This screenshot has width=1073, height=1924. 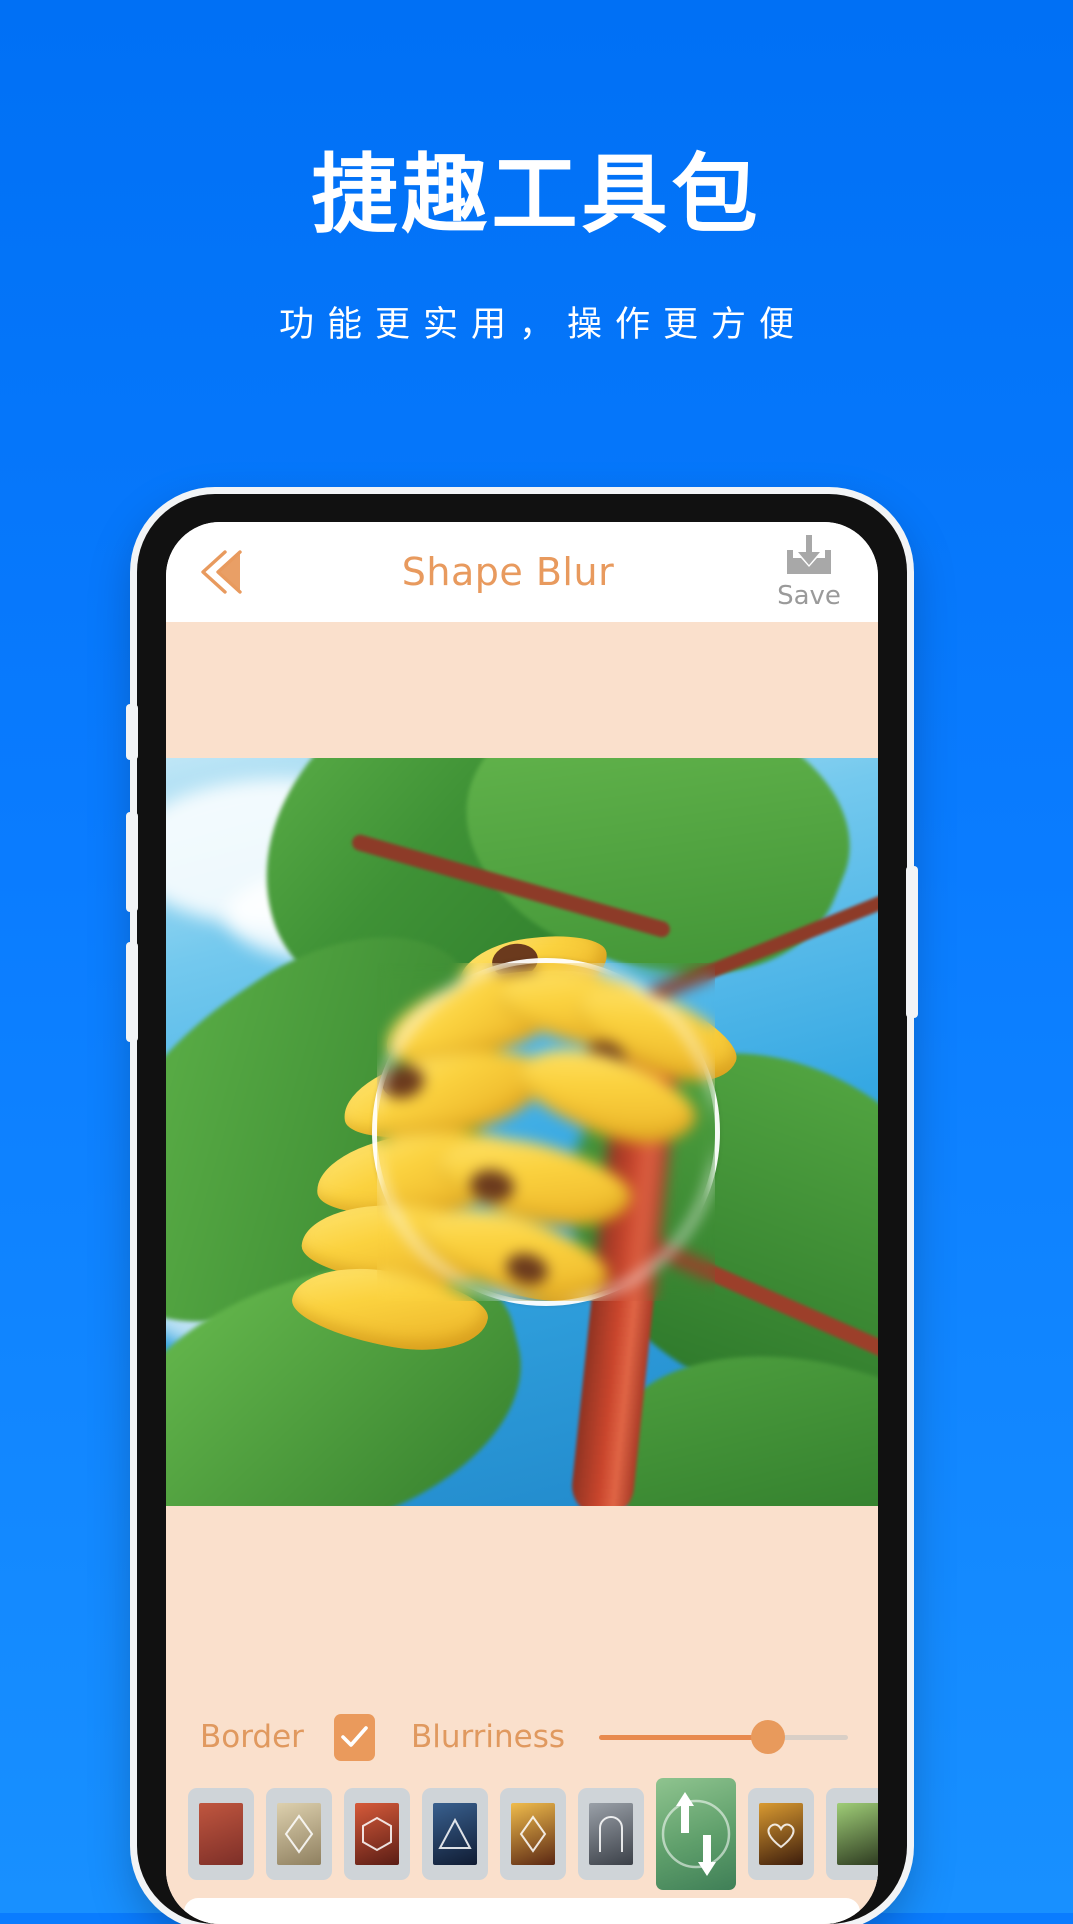 I want to click on shape-thumbnail-strip, so click(x=522, y=1838).